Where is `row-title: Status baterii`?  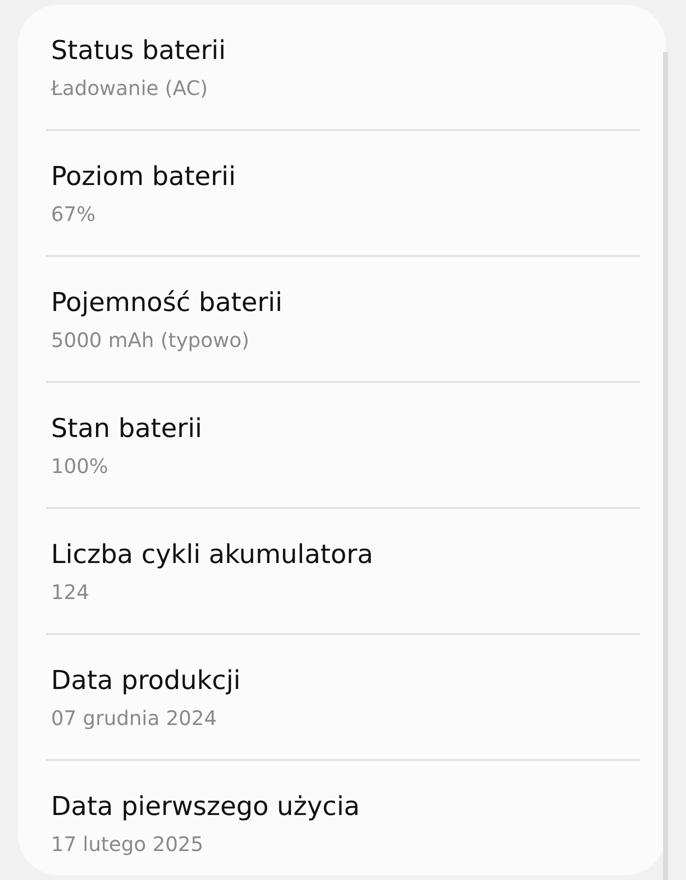 row-title: Status baterii is located at coordinates (138, 51).